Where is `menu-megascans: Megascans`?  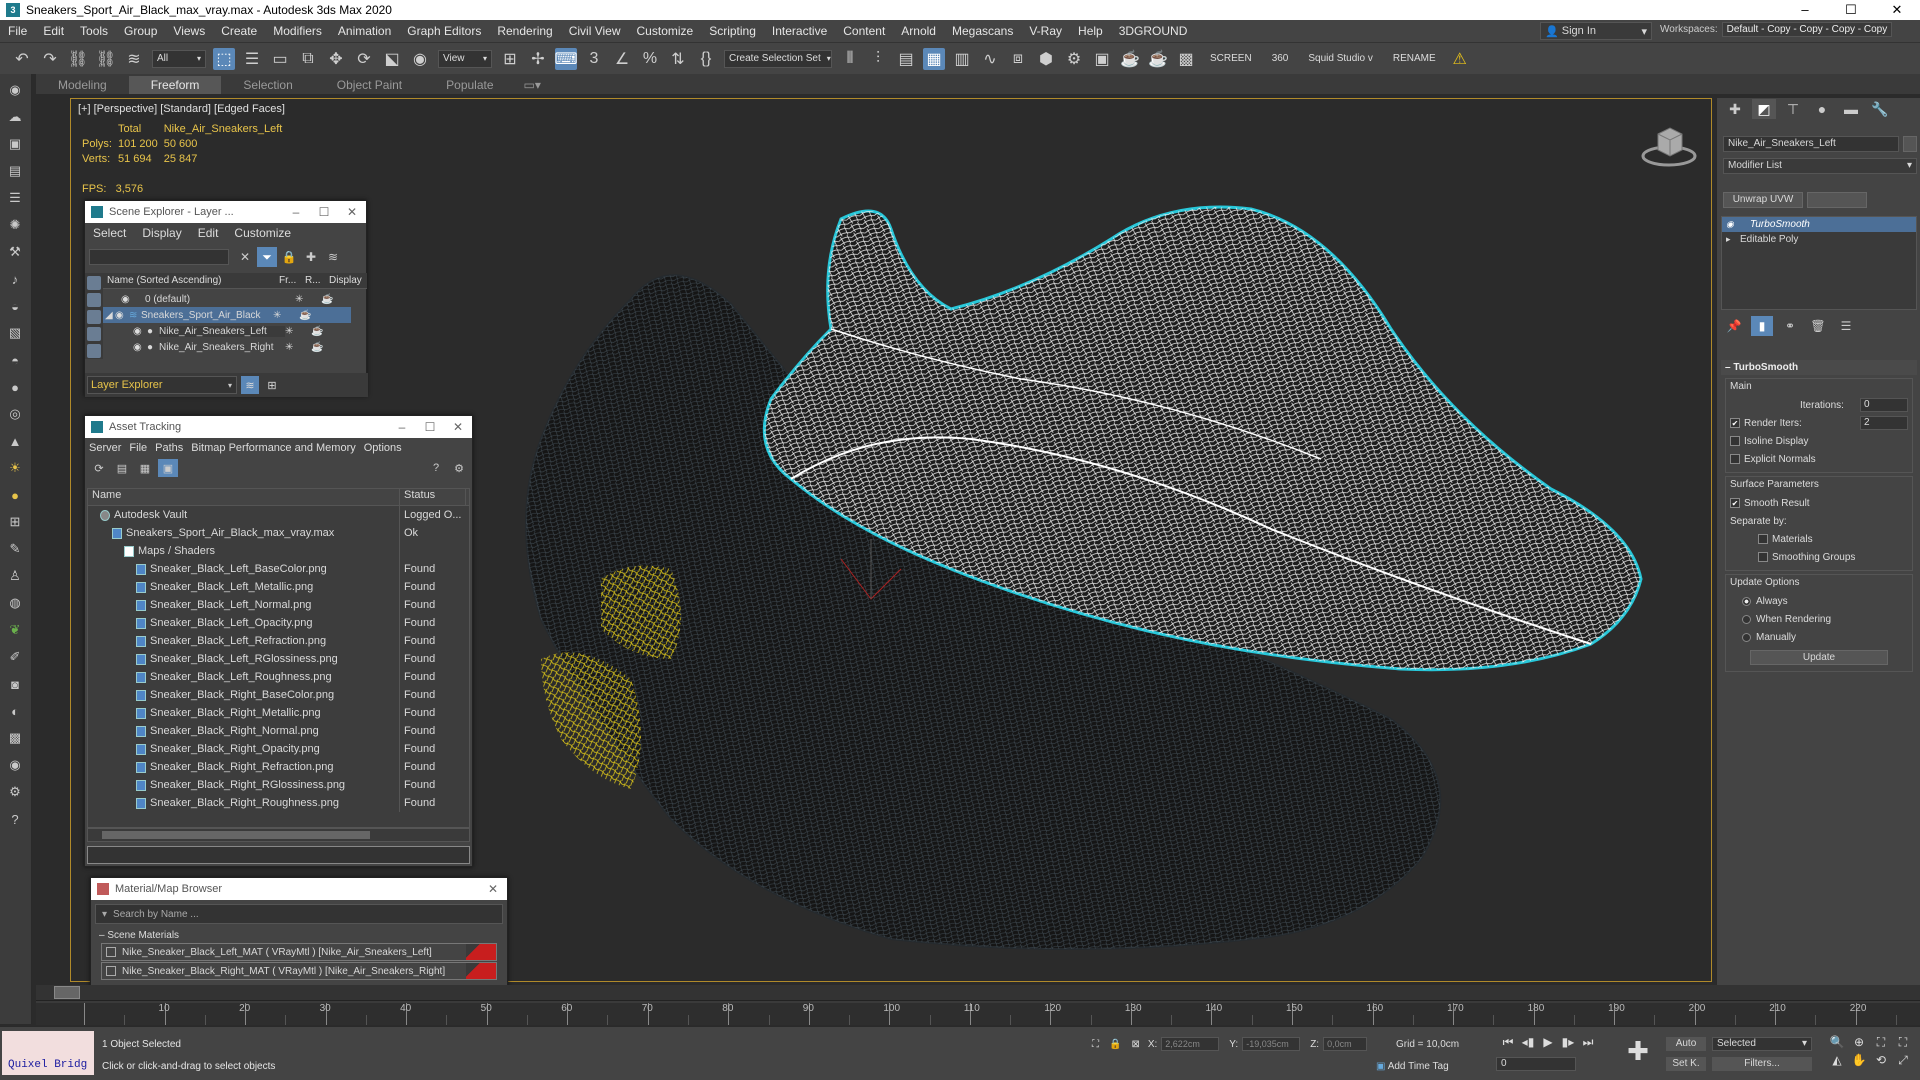 menu-megascans: Megascans is located at coordinates (982, 31).